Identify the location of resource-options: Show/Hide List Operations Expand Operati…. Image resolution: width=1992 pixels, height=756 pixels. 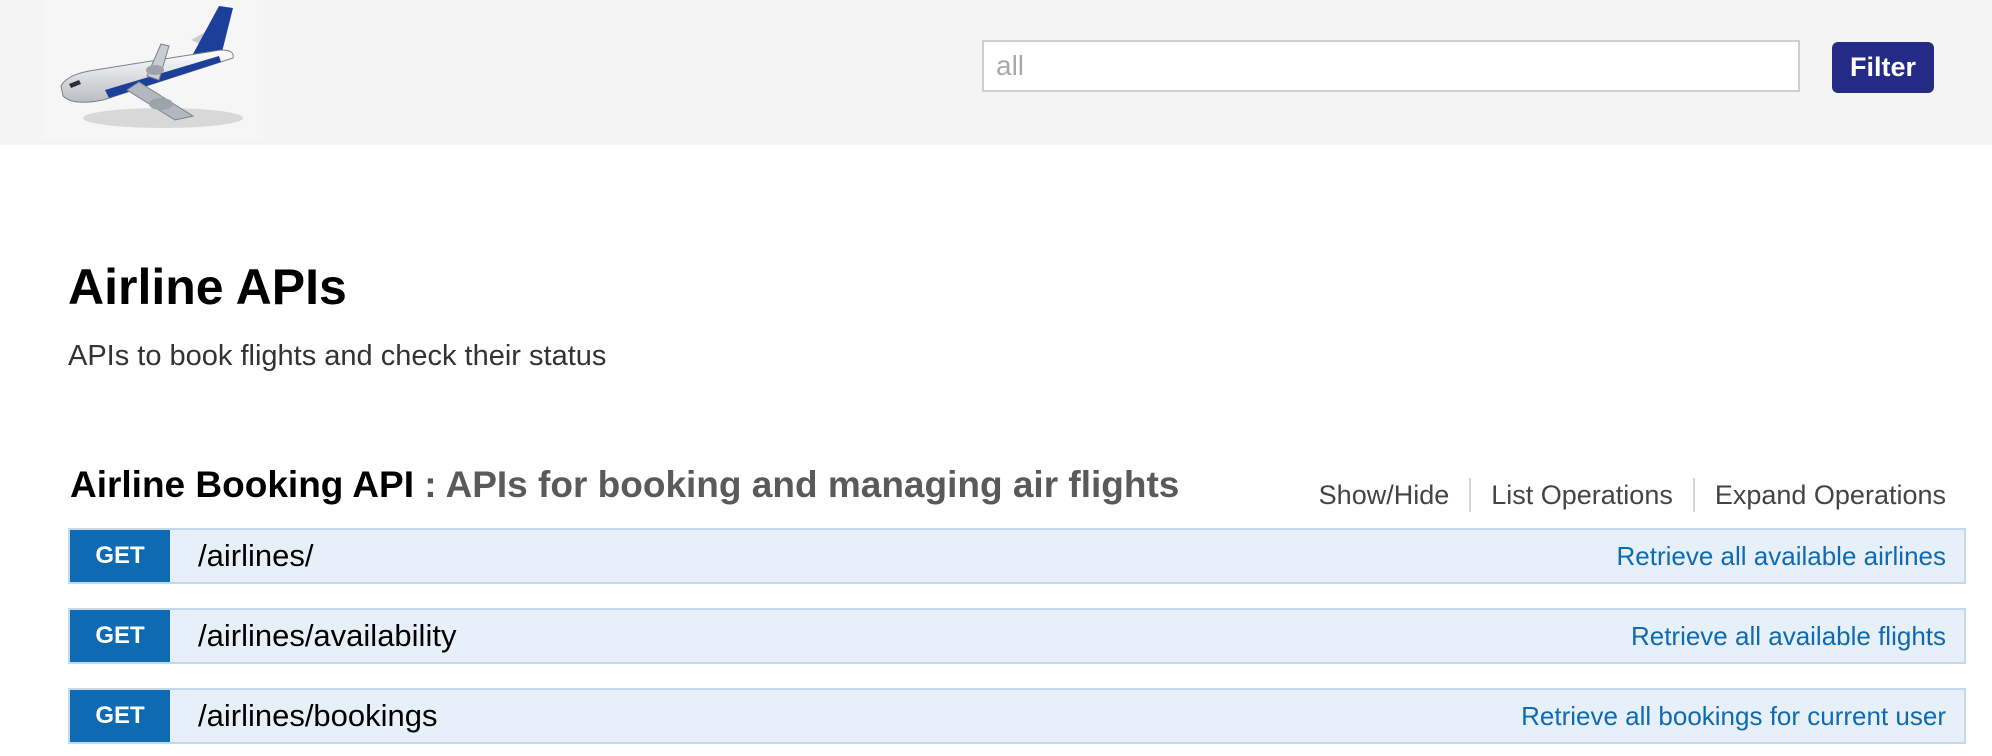
(1622, 495).